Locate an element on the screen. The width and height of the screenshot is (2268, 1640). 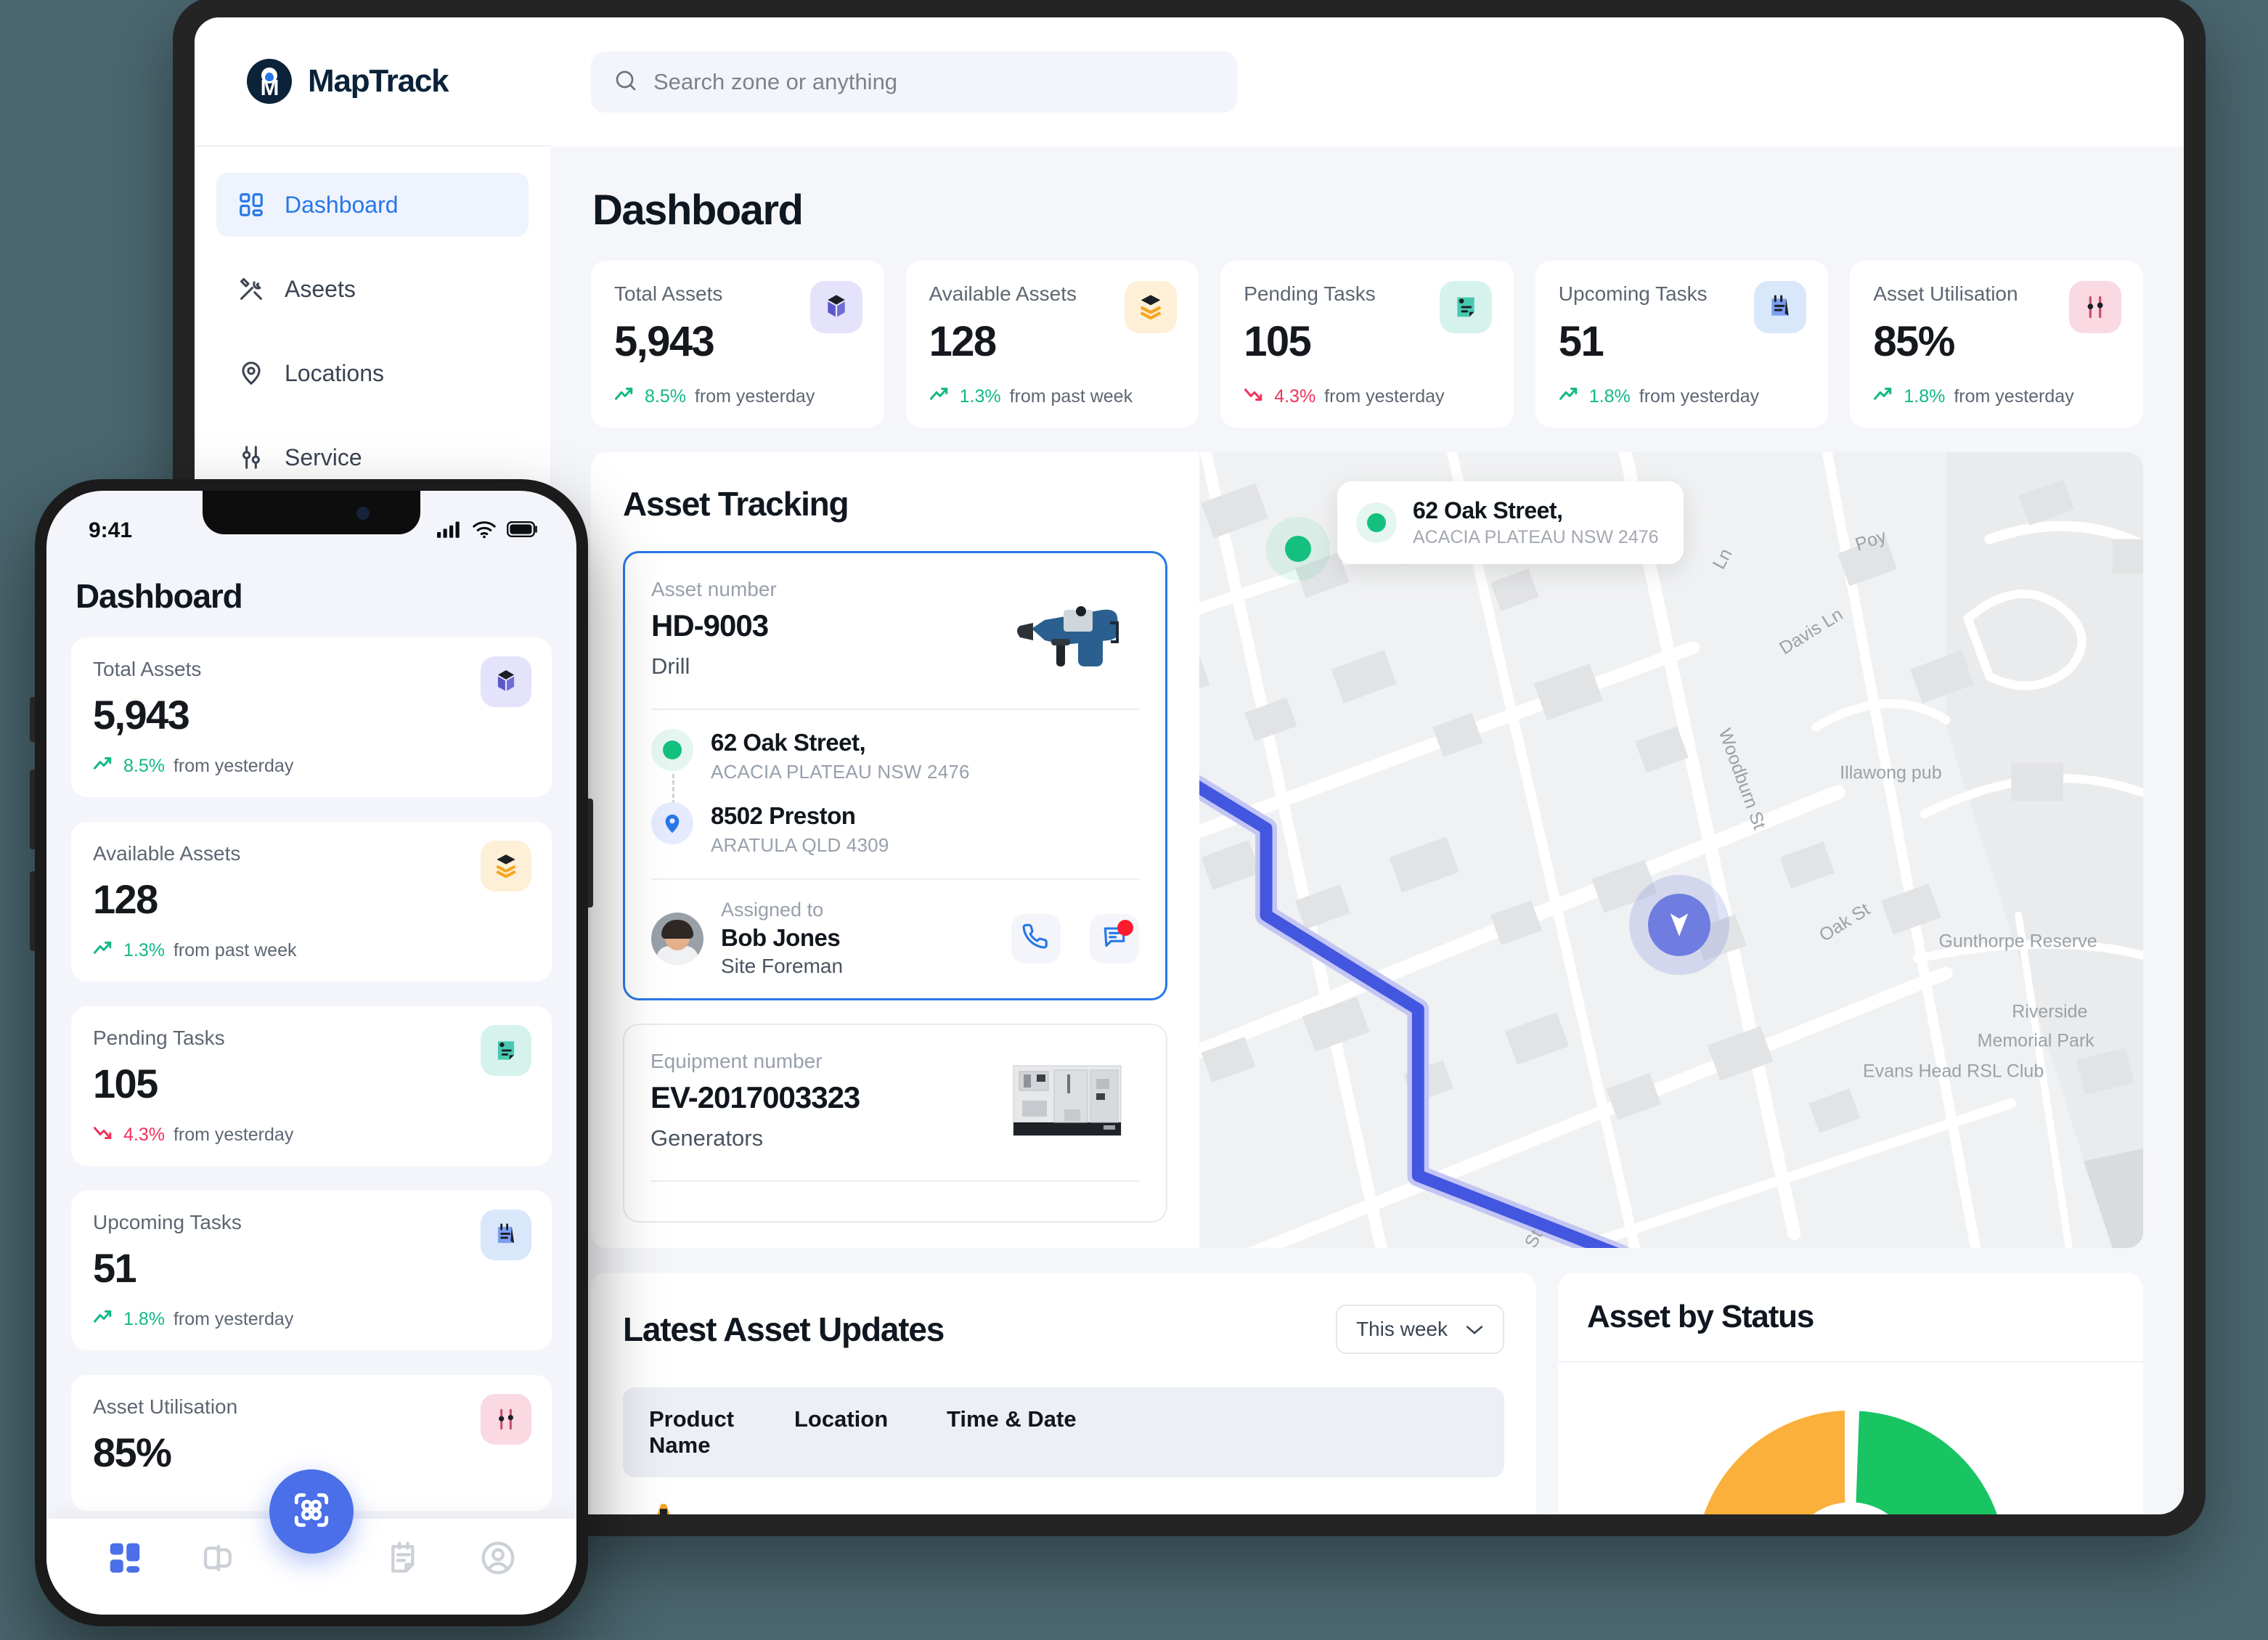
asset-type: Drill is located at coordinates (671, 666).